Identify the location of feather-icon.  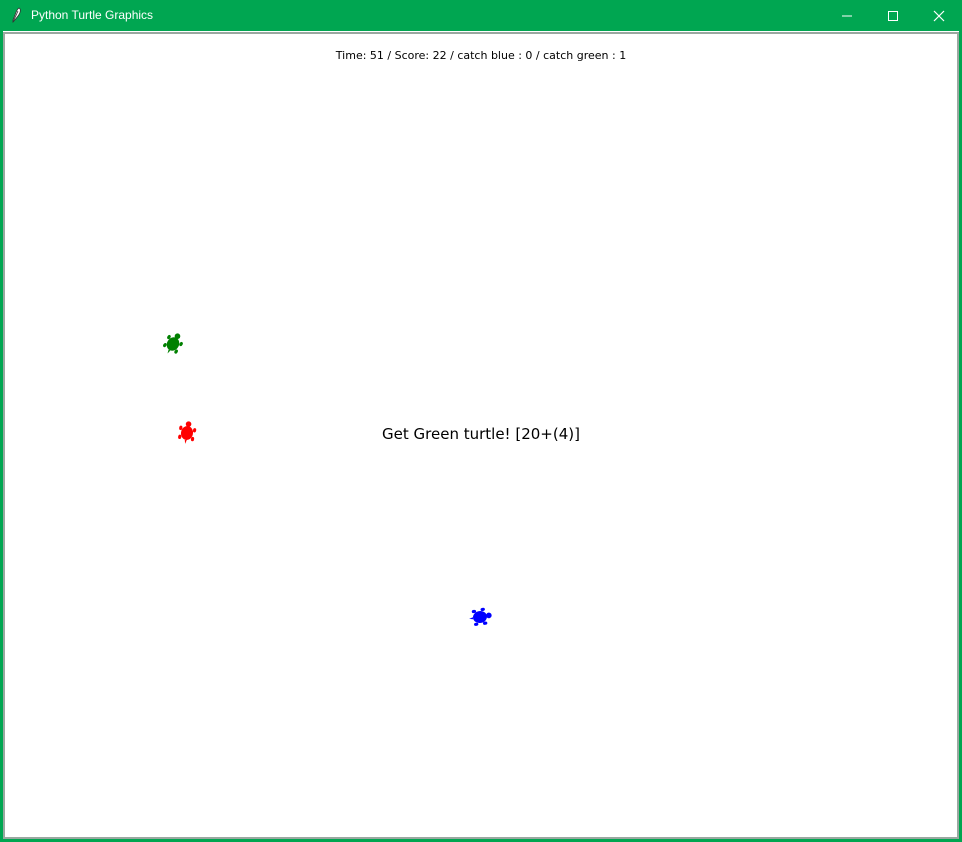
(16, 15).